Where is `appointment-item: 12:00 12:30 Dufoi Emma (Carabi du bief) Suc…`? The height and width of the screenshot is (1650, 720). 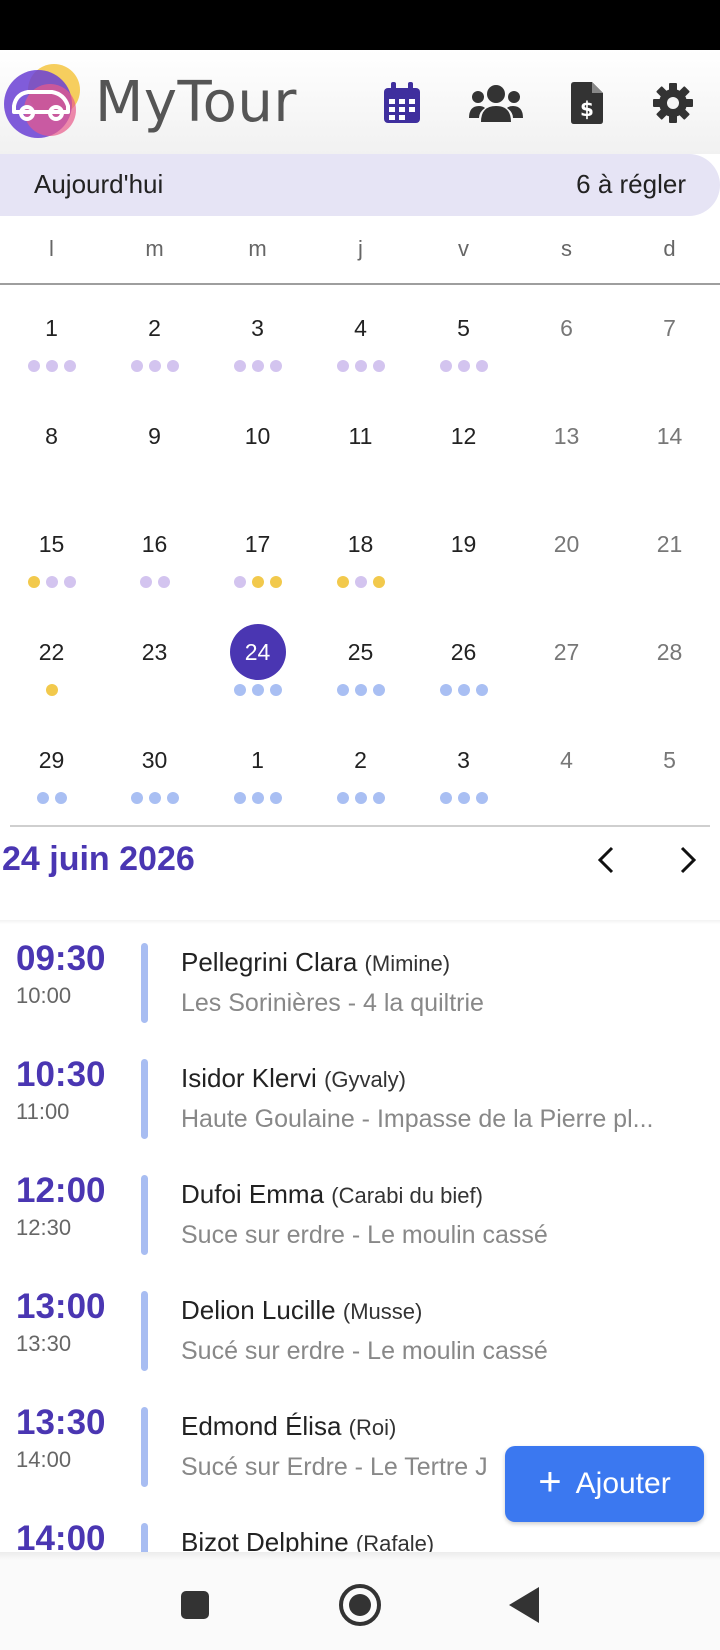 appointment-item: 12:00 12:30 Dufoi Emma (Carabi du bief) Suc… is located at coordinates (360, 1229).